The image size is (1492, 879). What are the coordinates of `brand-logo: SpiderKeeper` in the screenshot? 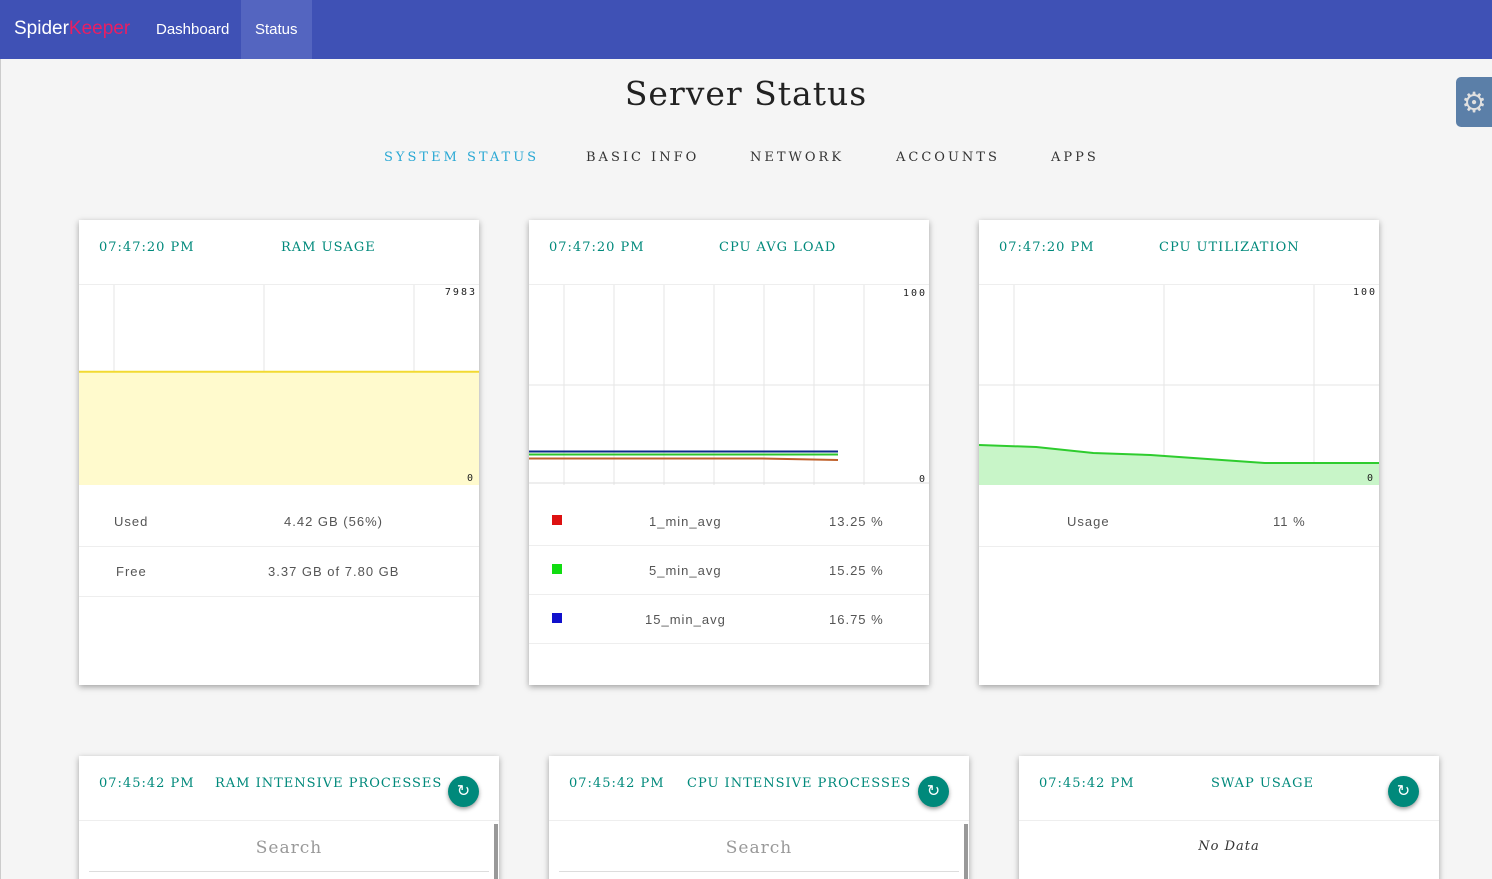 It's located at (72, 29).